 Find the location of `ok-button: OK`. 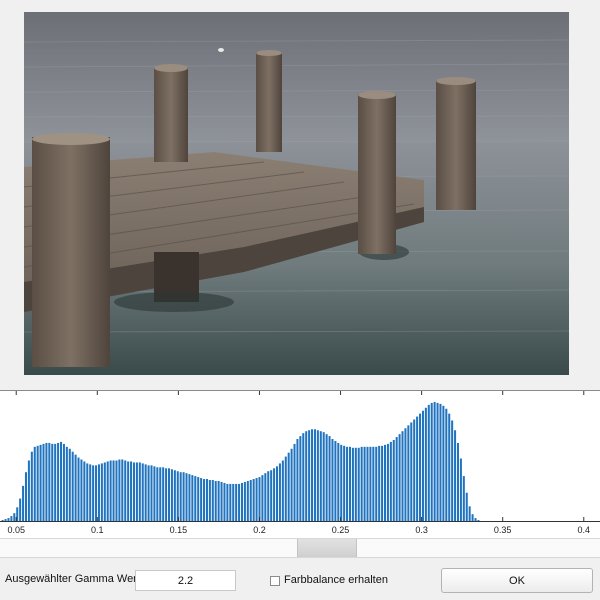

ok-button: OK is located at coordinates (517, 580).